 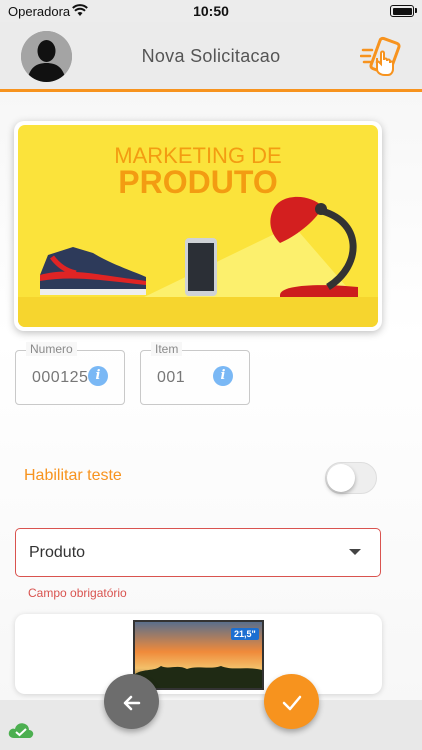 What do you see at coordinates (211, 725) in the screenshot?
I see `bottom-bar` at bounding box center [211, 725].